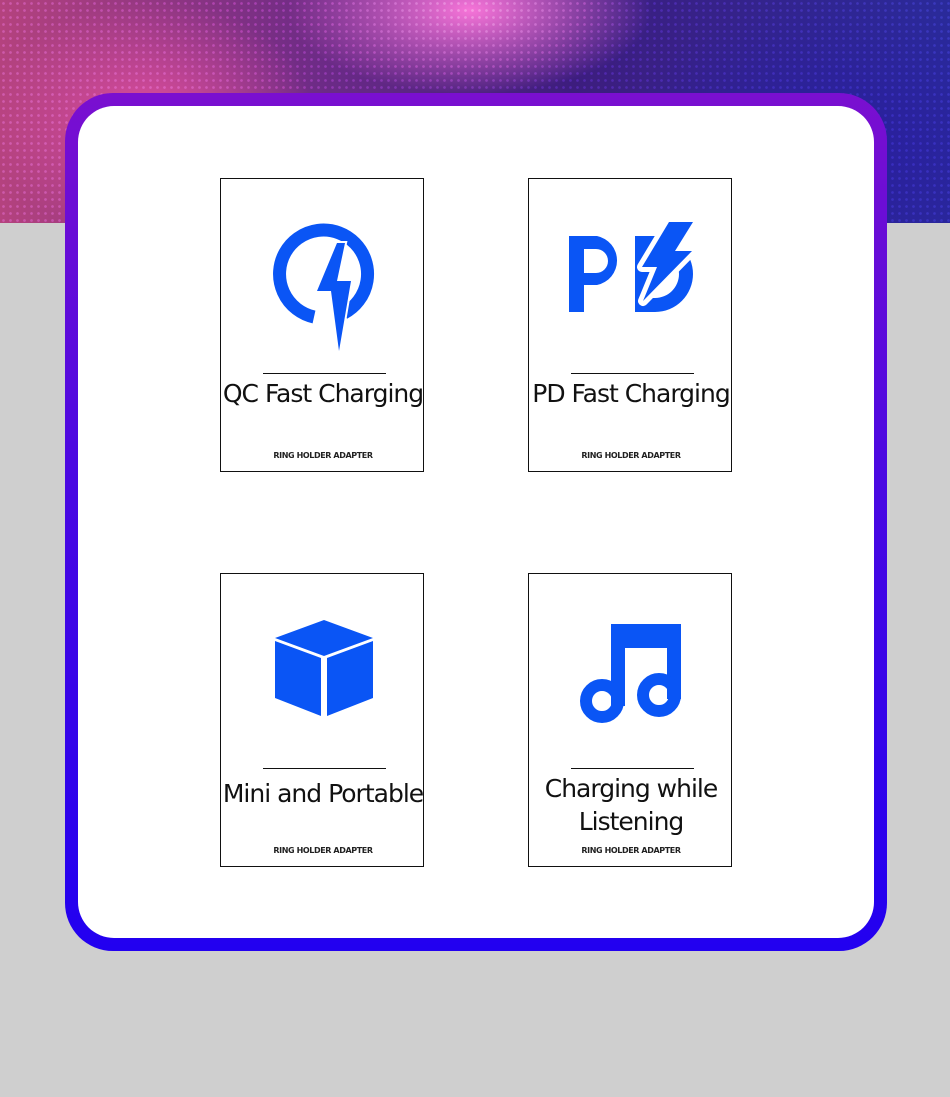 Image resolution: width=950 pixels, height=1097 pixels. Describe the element at coordinates (323, 271) in the screenshot. I see `quick-charge-icon` at that location.